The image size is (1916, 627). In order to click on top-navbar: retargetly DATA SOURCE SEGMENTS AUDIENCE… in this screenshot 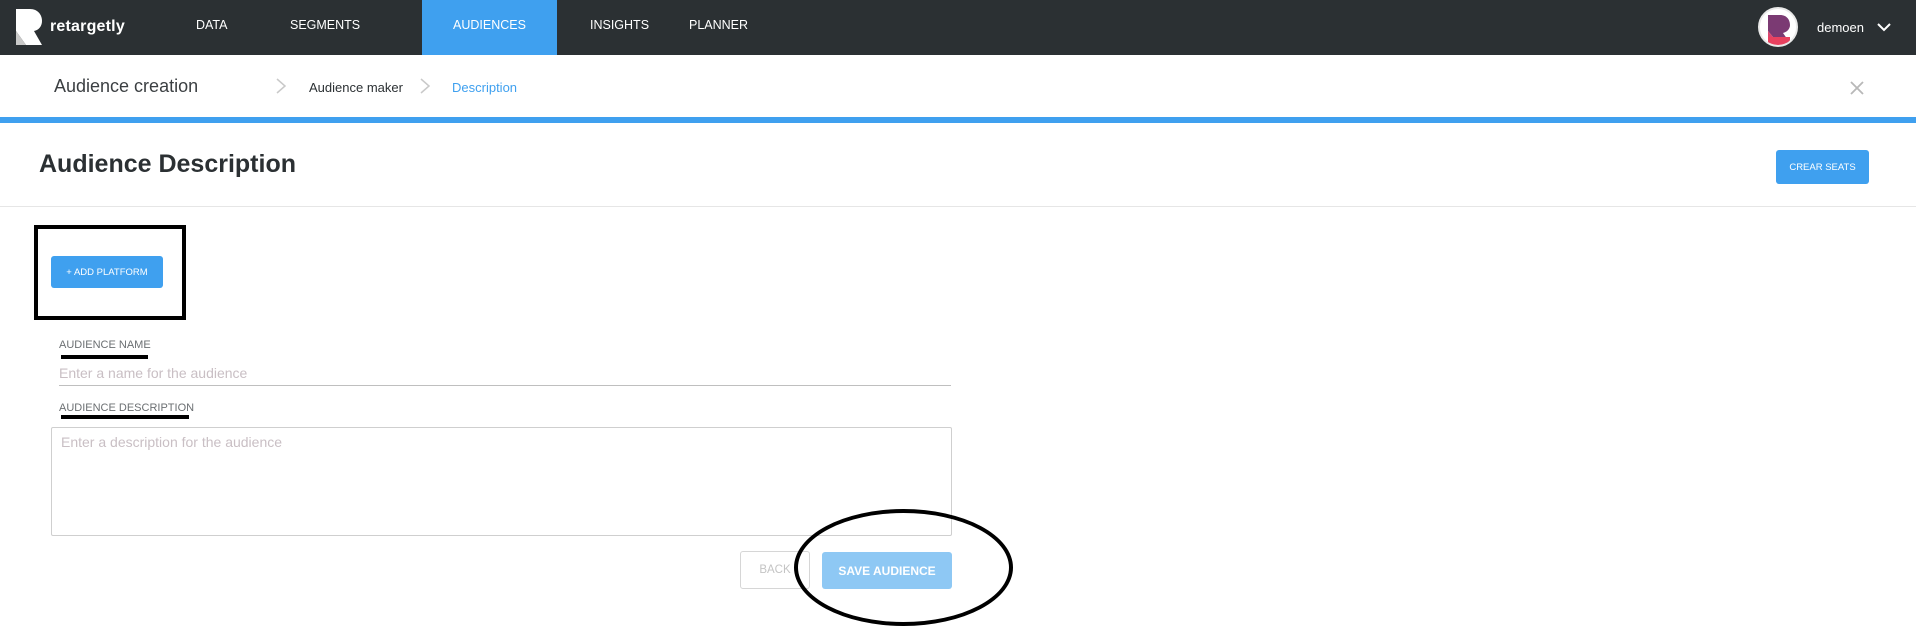, I will do `click(958, 41)`.